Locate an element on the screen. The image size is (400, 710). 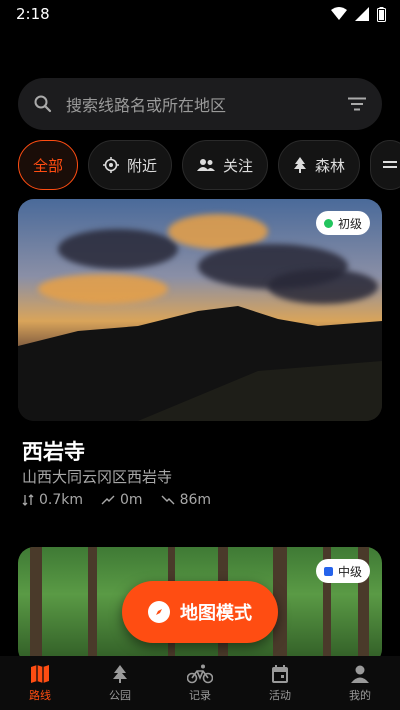
distance-stat: 0.7km is located at coordinates (52, 500).